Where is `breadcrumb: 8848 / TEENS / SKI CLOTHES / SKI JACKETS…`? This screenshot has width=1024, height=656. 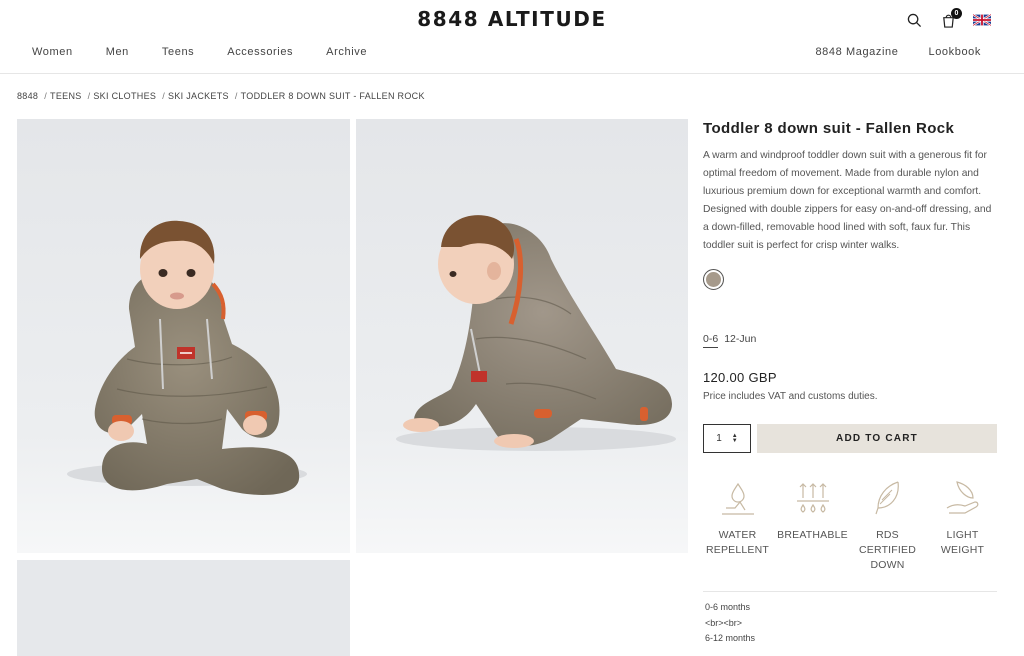 breadcrumb: 8848 / TEENS / SKI CLOTHES / SKI JACKETS… is located at coordinates (221, 96).